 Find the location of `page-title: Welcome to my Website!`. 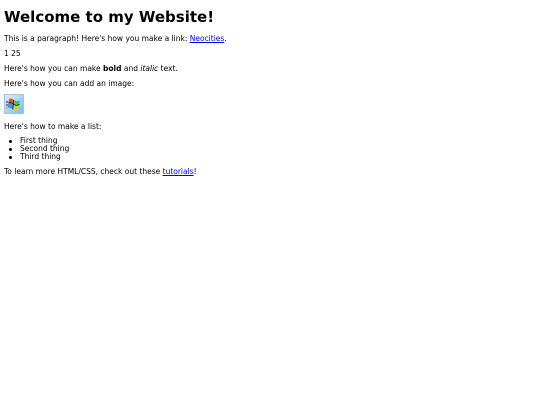

page-title: Welcome to my Website! is located at coordinates (109, 17).